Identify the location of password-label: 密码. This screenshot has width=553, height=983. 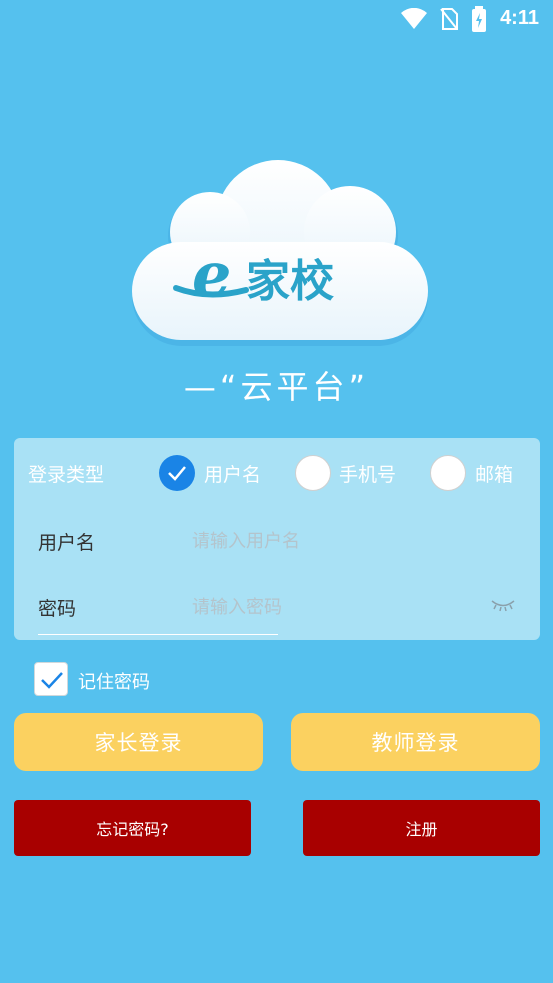
(57, 609).